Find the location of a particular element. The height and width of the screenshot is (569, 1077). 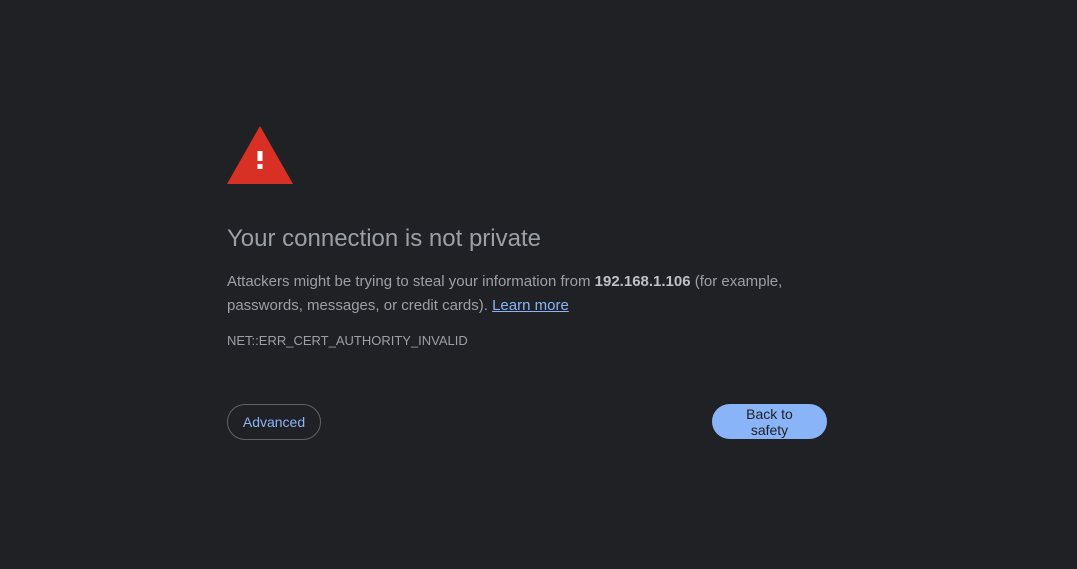

page-heading: Your connection is not private is located at coordinates (384, 238).